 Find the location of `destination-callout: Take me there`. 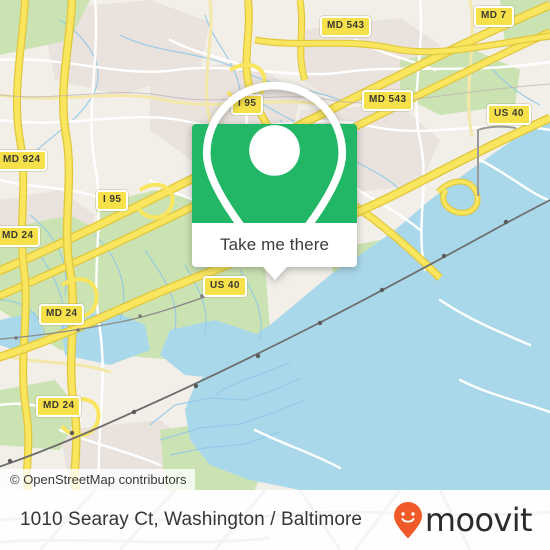

destination-callout: Take me there is located at coordinates (274, 180).